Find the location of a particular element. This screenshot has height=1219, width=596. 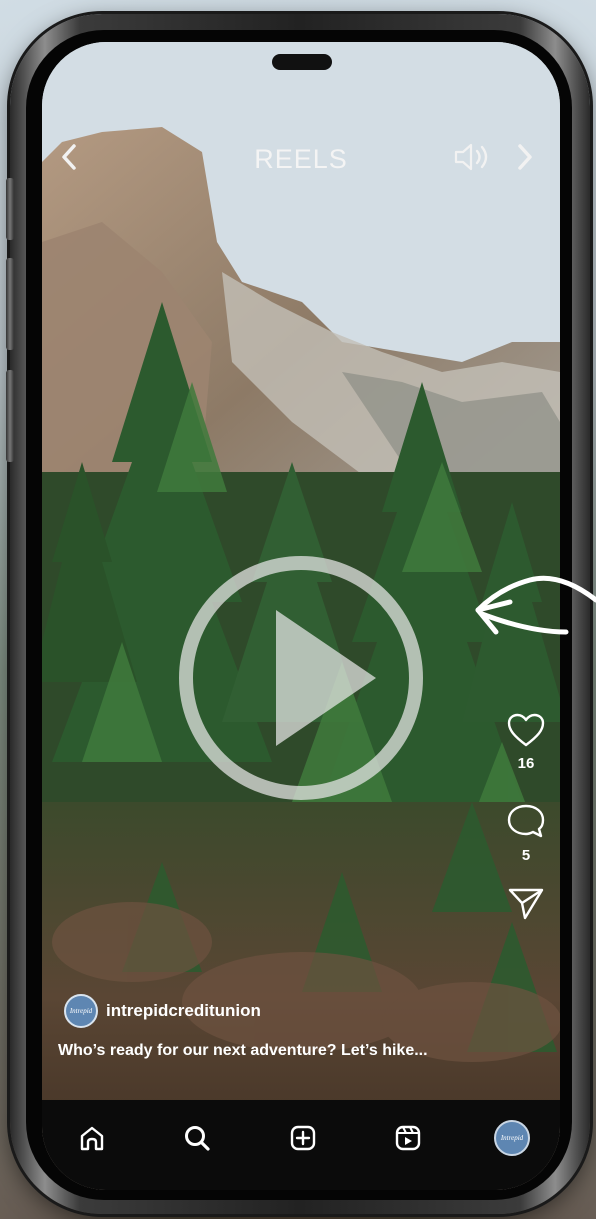

search-icon is located at coordinates (197, 1138).